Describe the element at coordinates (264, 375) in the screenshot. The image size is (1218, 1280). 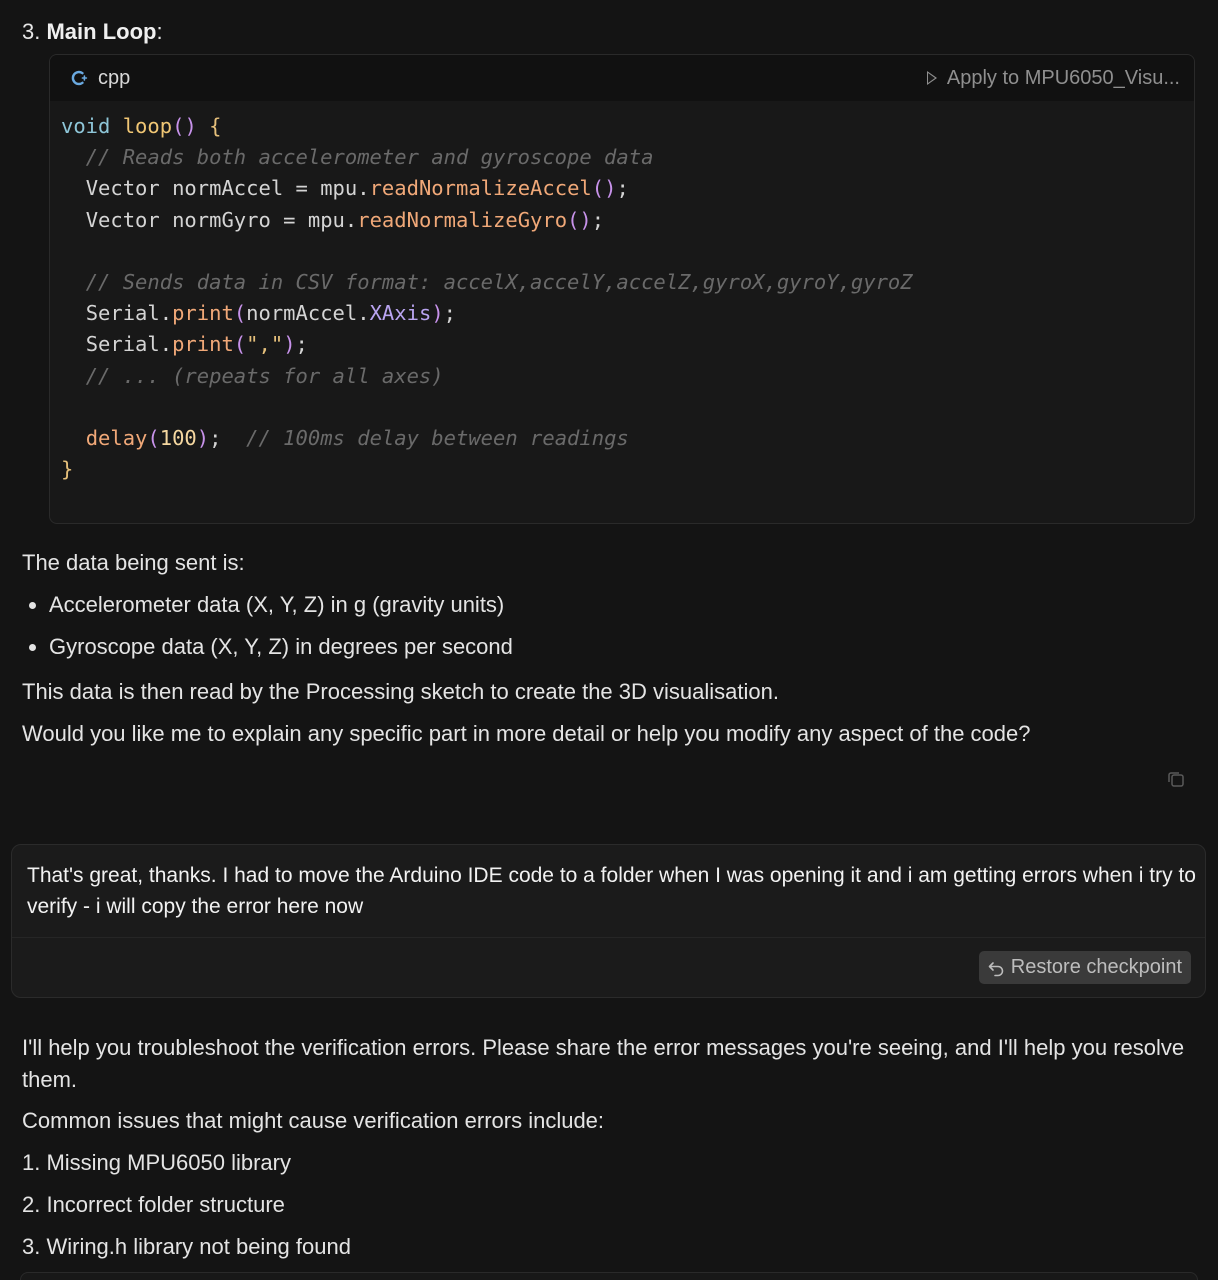
I see `code-line: // ... (repeats for all axes)` at that location.